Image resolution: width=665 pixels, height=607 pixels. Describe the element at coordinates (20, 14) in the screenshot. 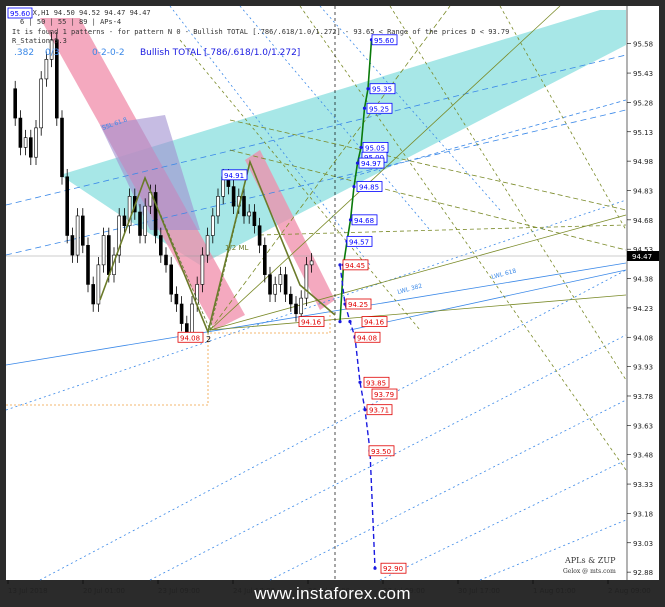

I see `top-left-box: 95.60` at that location.